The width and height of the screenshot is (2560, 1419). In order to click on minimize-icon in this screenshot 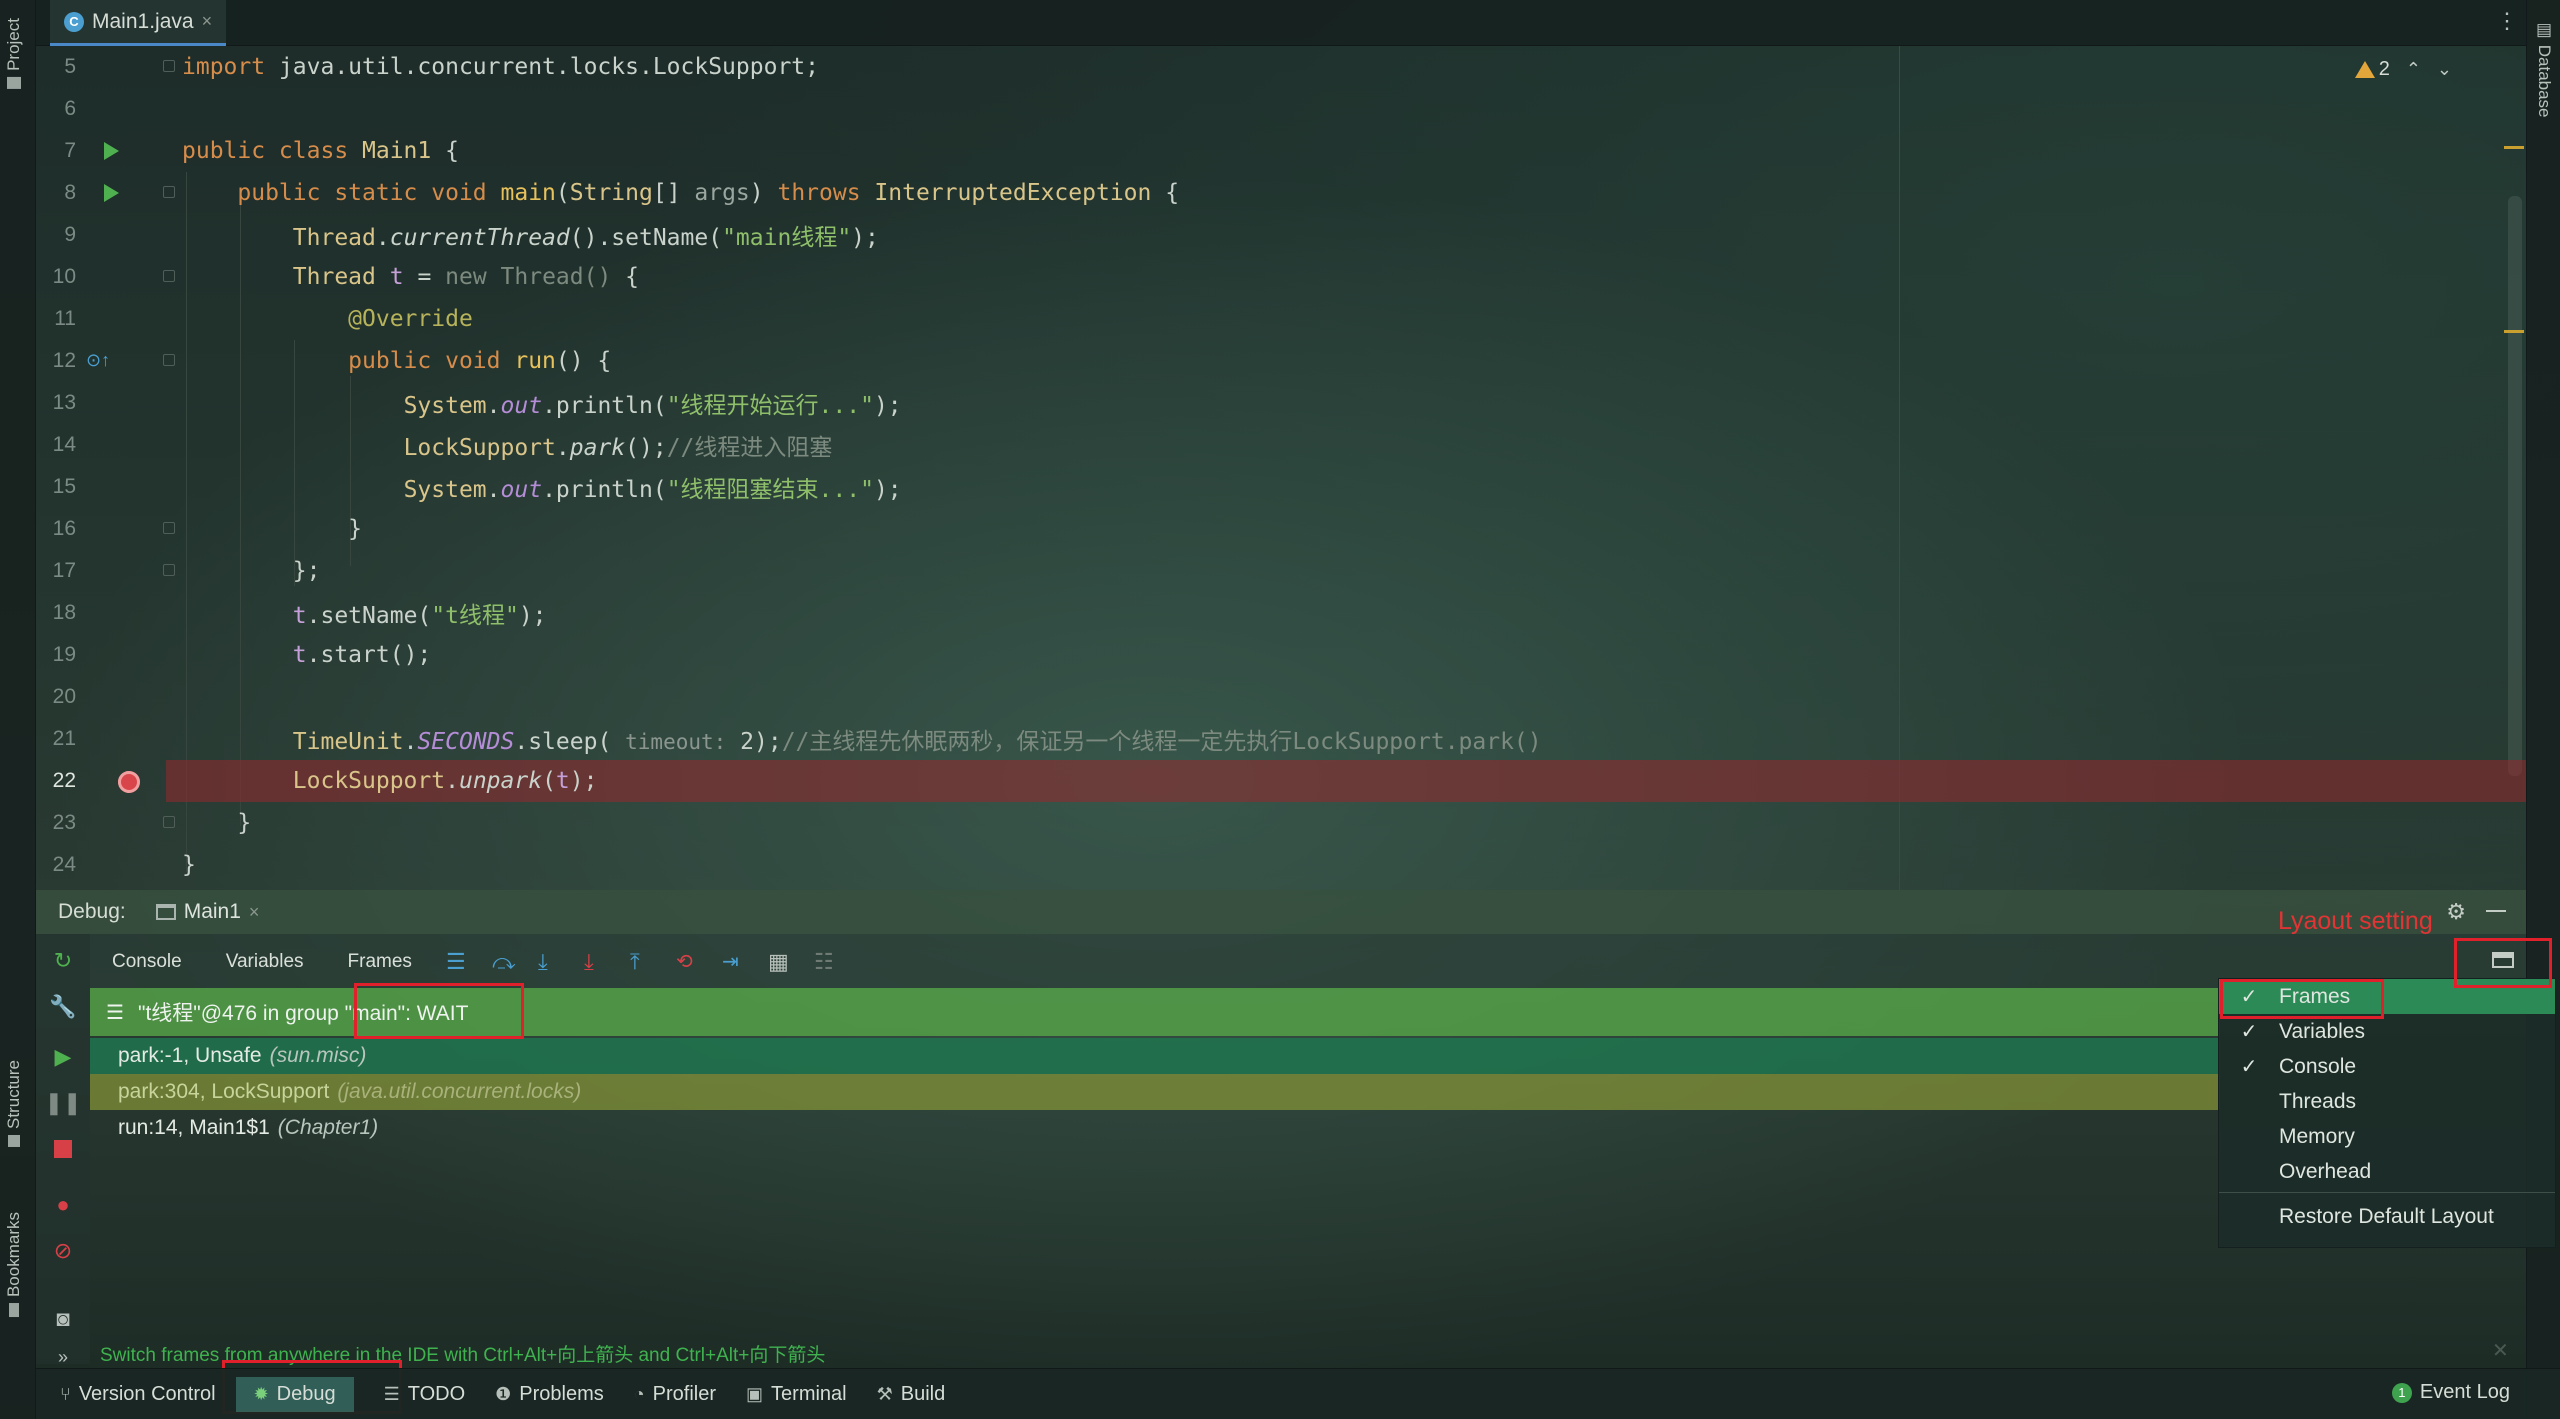, I will do `click(2496, 911)`.